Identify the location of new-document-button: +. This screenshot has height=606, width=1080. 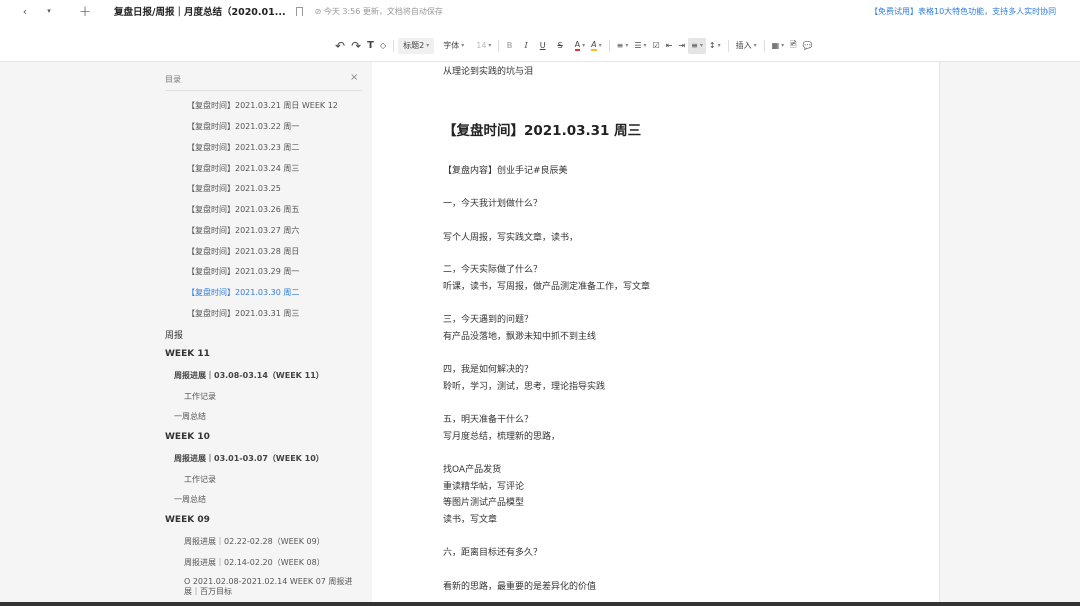
(85, 11).